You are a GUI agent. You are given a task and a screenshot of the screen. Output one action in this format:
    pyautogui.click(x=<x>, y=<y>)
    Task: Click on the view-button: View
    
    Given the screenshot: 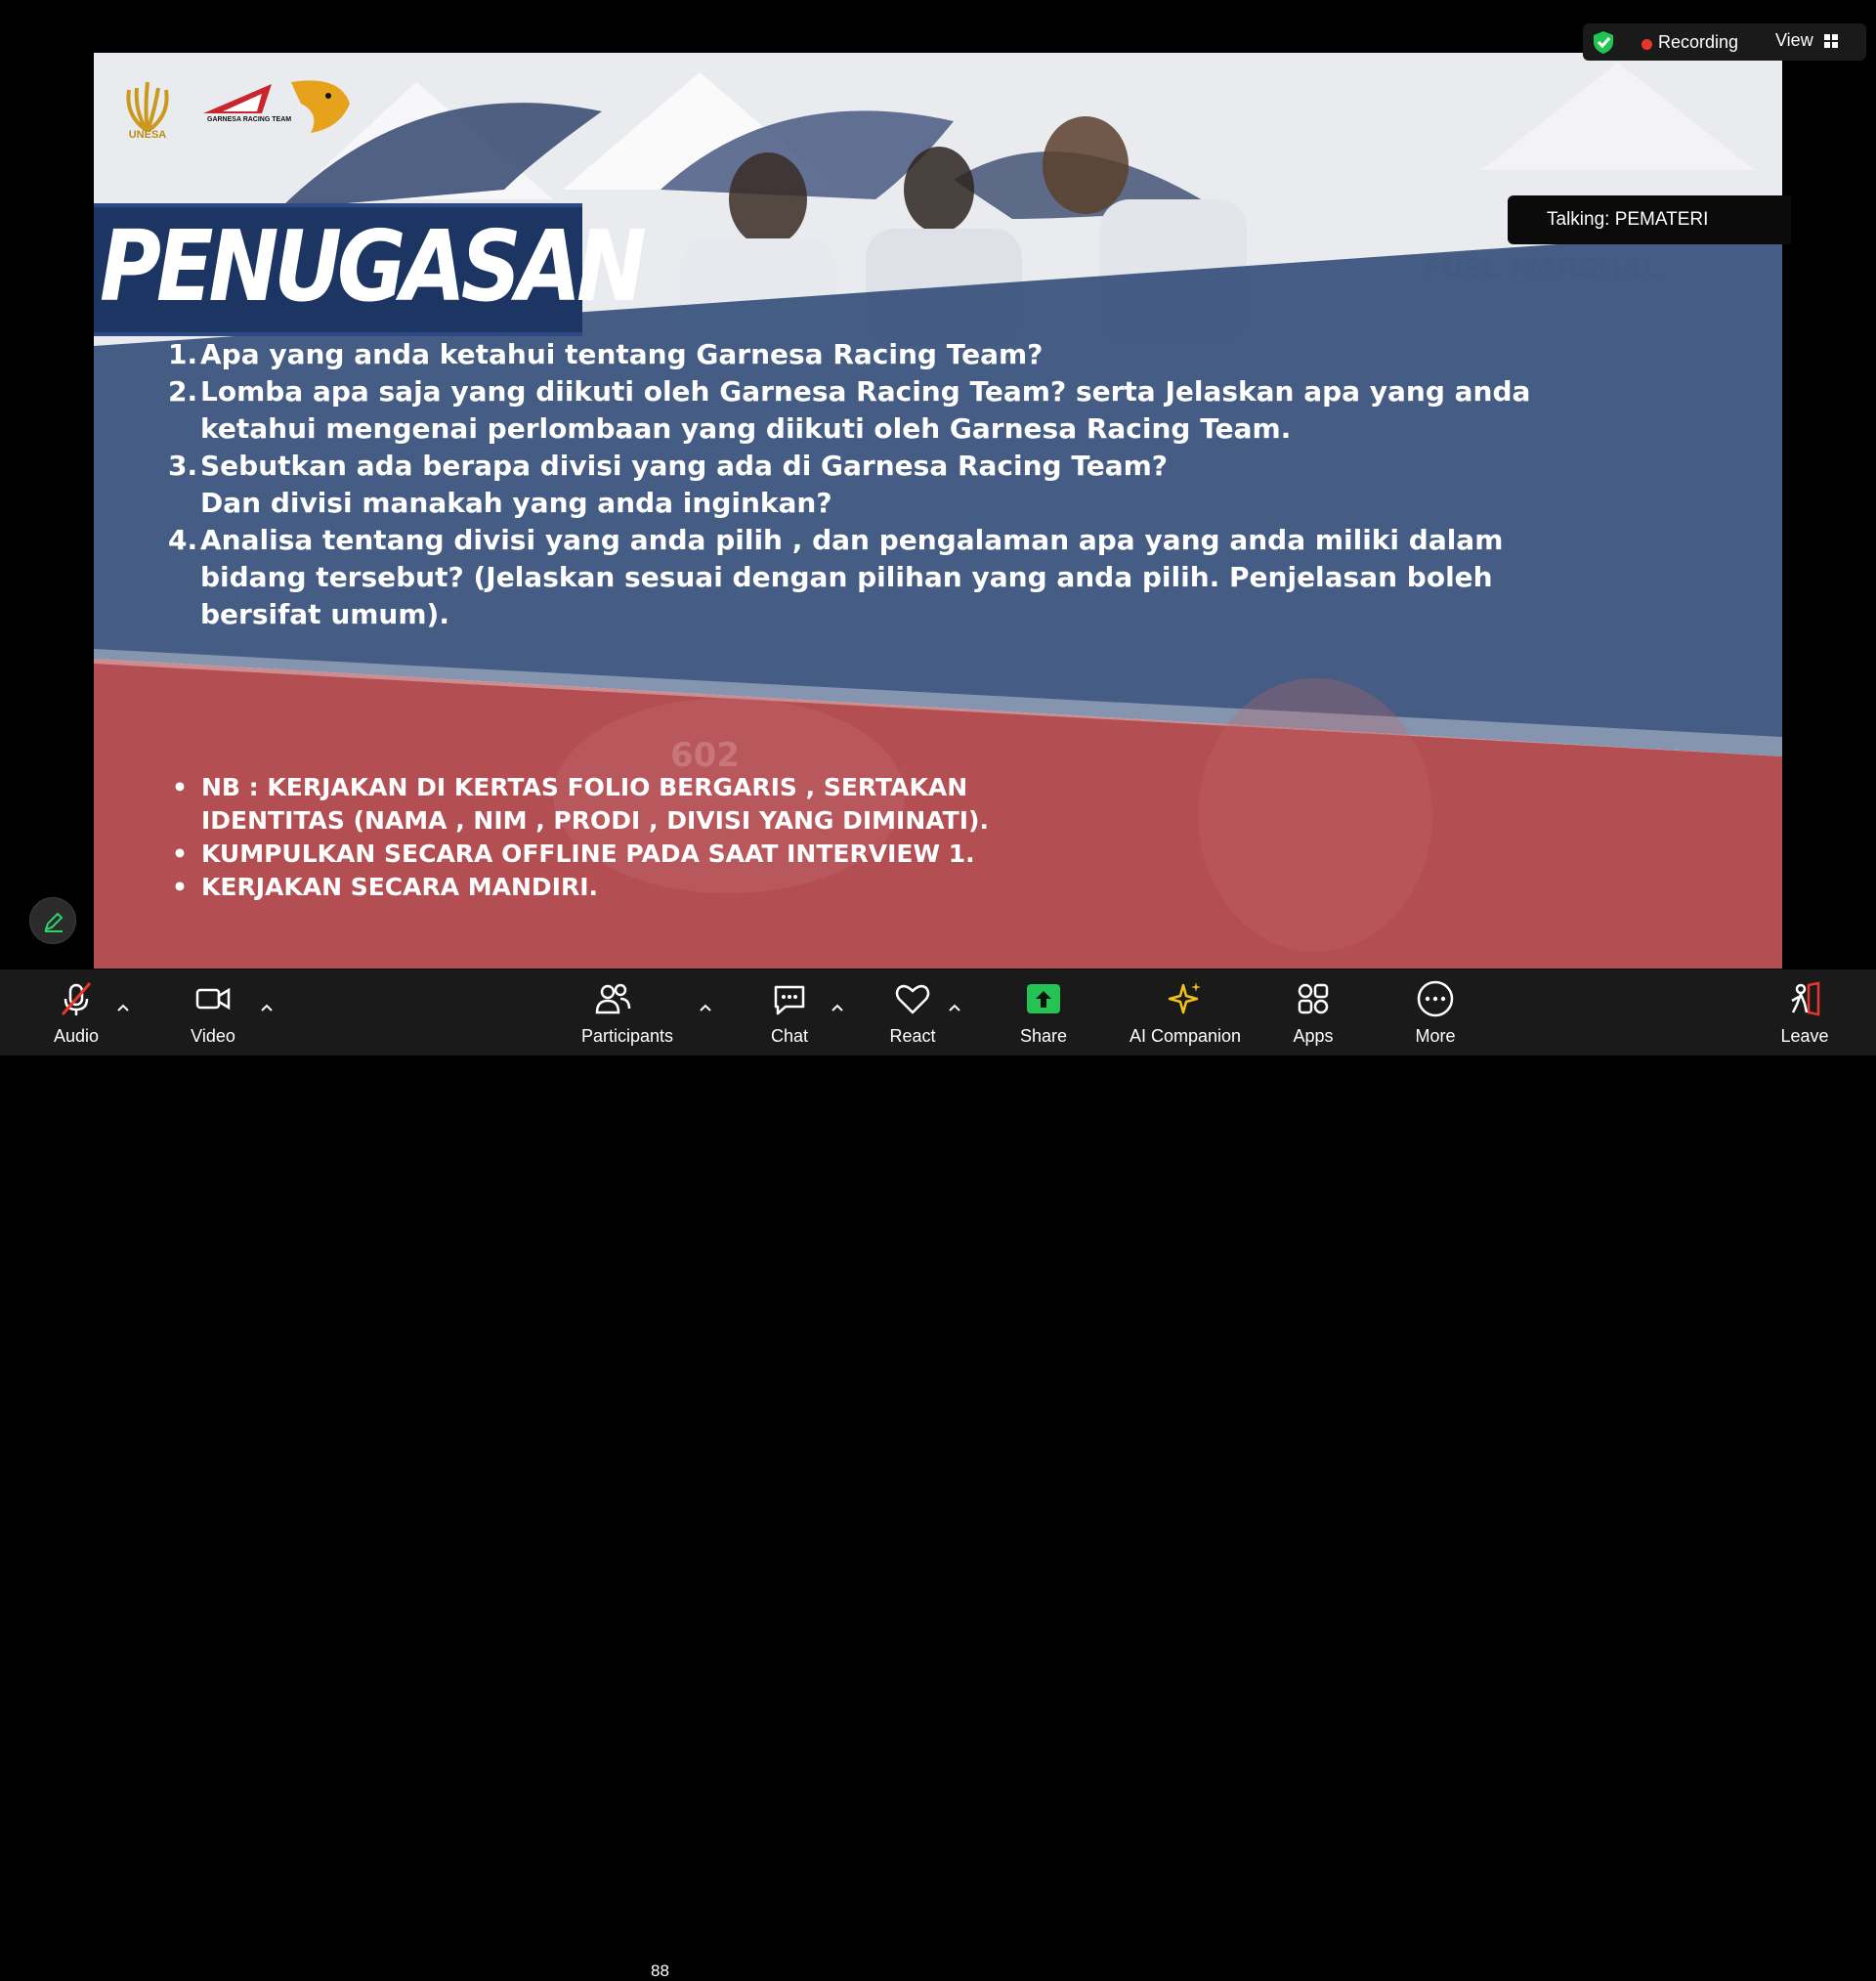 What is the action you would take?
    pyautogui.click(x=1794, y=40)
    